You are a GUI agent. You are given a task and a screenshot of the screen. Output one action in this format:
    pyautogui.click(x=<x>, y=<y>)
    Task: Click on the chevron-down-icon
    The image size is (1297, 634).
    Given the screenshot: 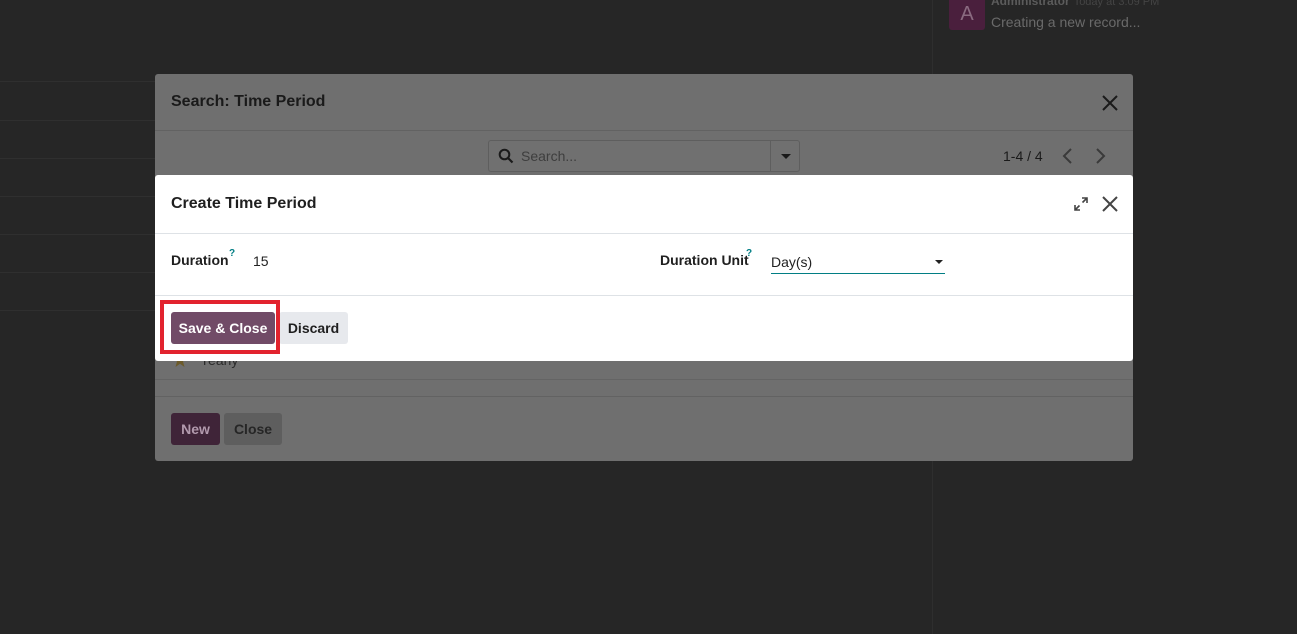 What is the action you would take?
    pyautogui.click(x=784, y=156)
    